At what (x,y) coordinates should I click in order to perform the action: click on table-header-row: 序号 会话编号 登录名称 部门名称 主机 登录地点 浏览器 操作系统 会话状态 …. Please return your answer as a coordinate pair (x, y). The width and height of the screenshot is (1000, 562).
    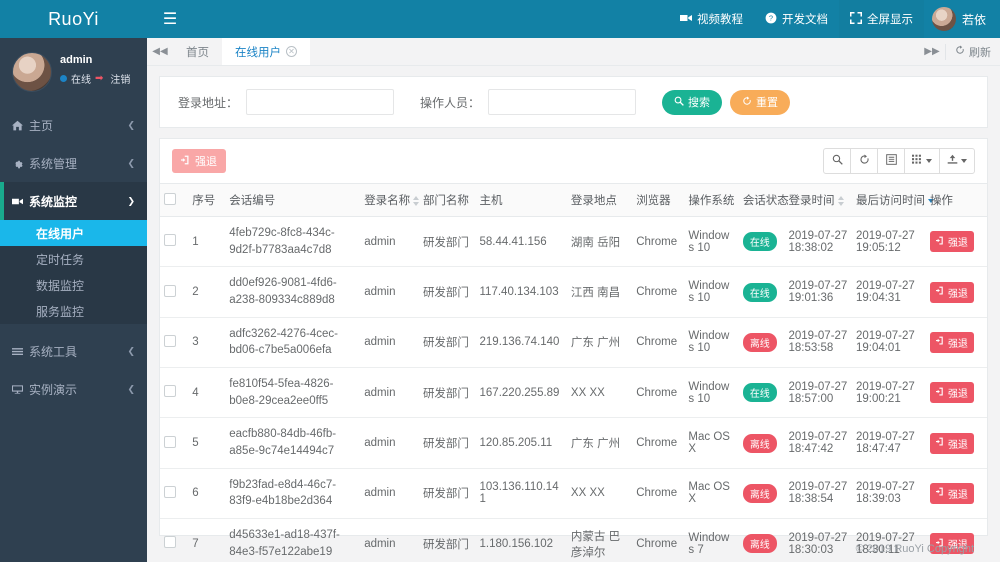
    Looking at the image, I should click on (573, 200).